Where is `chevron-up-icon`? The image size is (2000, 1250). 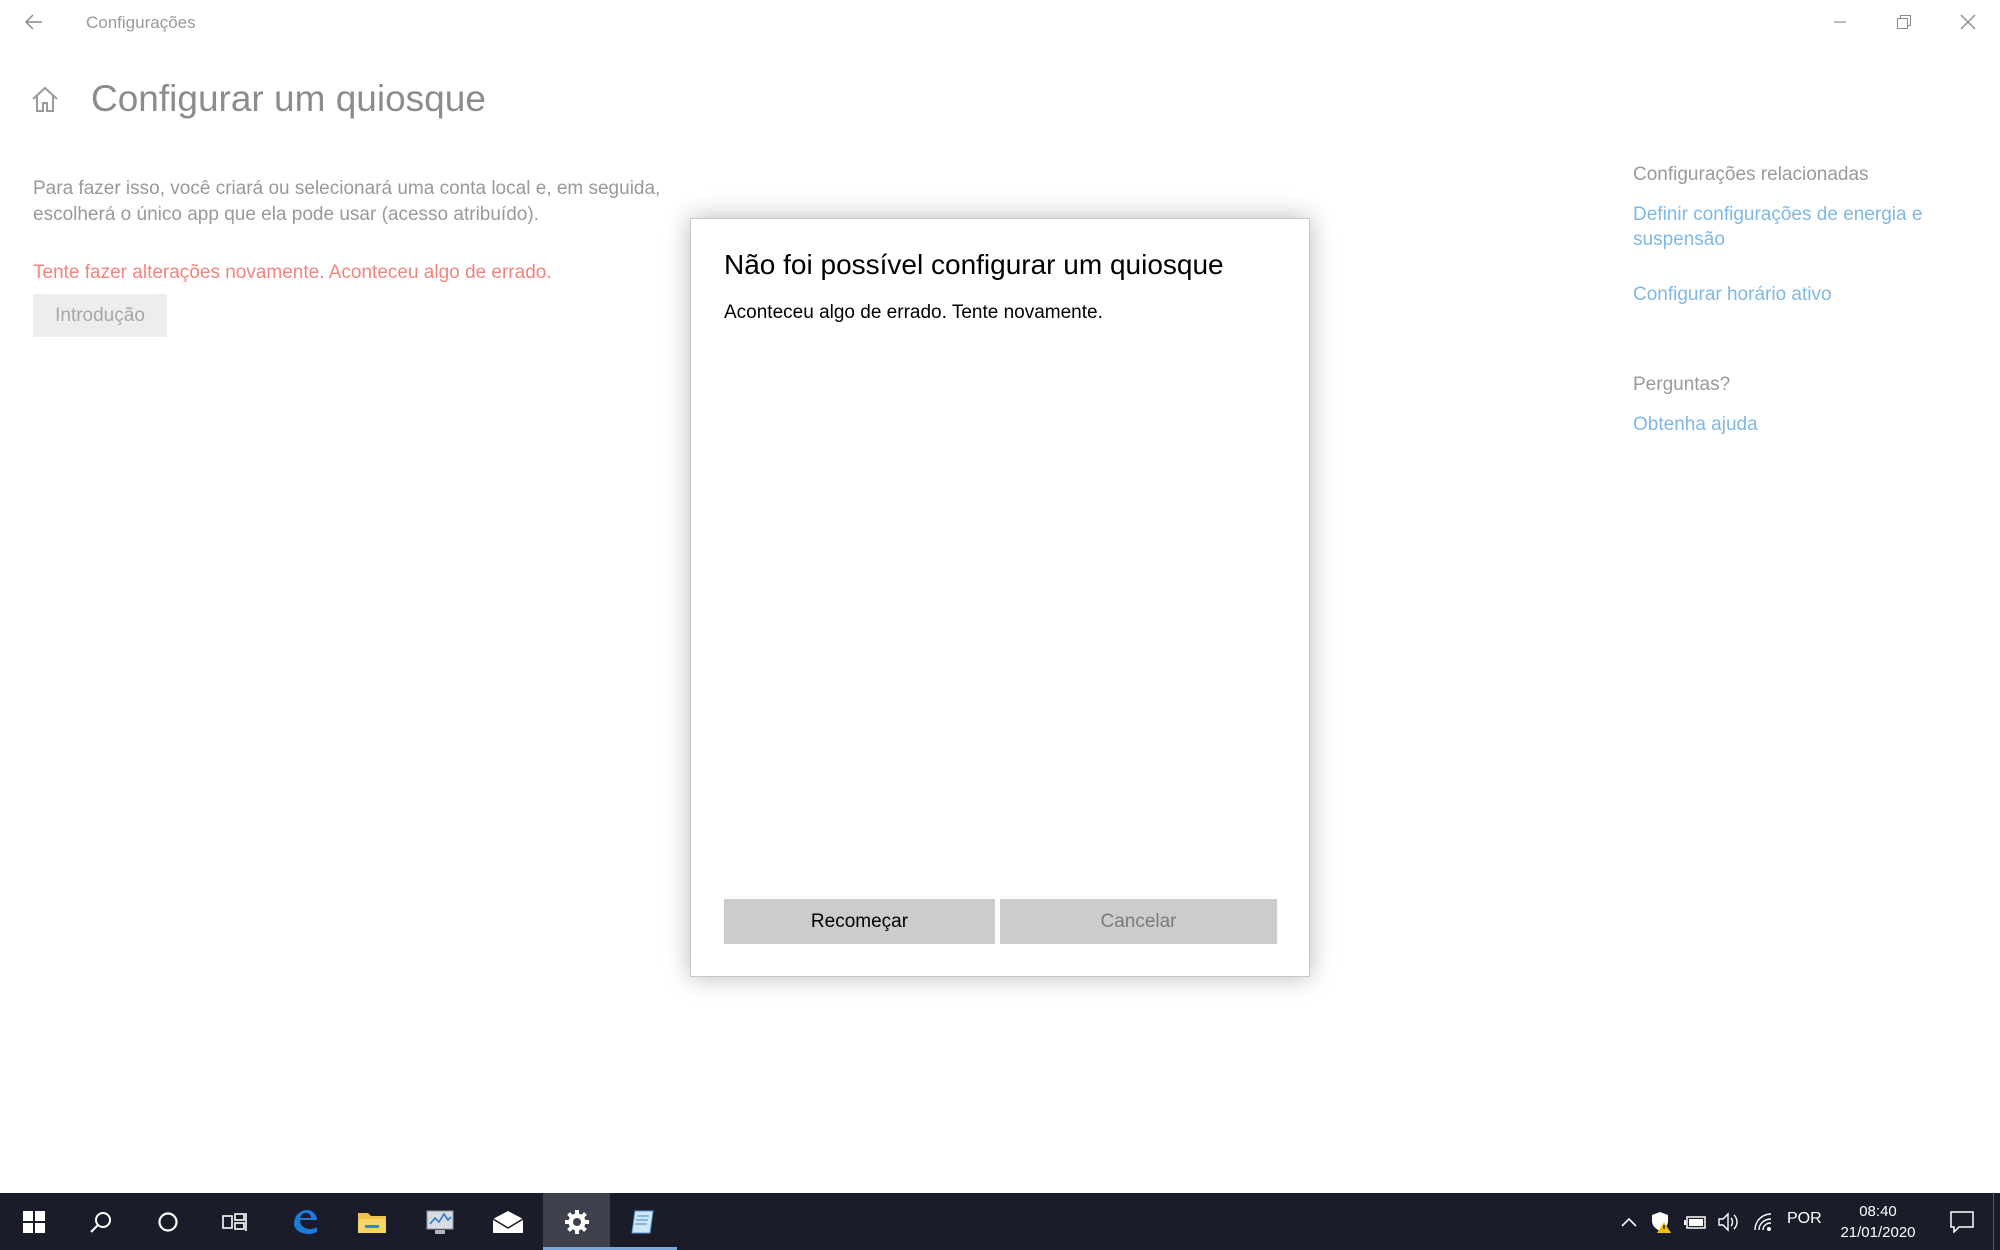
chevron-up-icon is located at coordinates (1629, 1222).